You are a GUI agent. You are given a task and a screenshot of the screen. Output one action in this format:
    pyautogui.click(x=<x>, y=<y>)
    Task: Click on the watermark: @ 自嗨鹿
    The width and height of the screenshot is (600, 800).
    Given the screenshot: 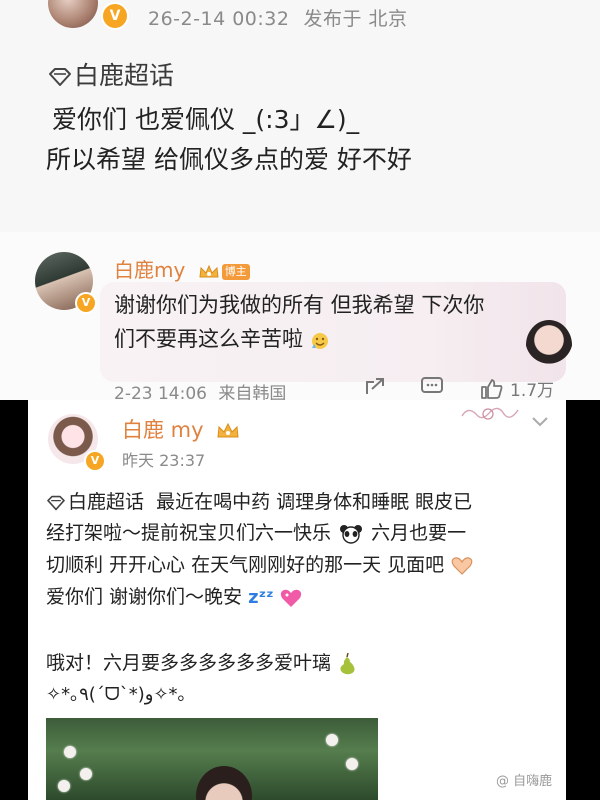 What is the action you would take?
    pyautogui.click(x=524, y=781)
    